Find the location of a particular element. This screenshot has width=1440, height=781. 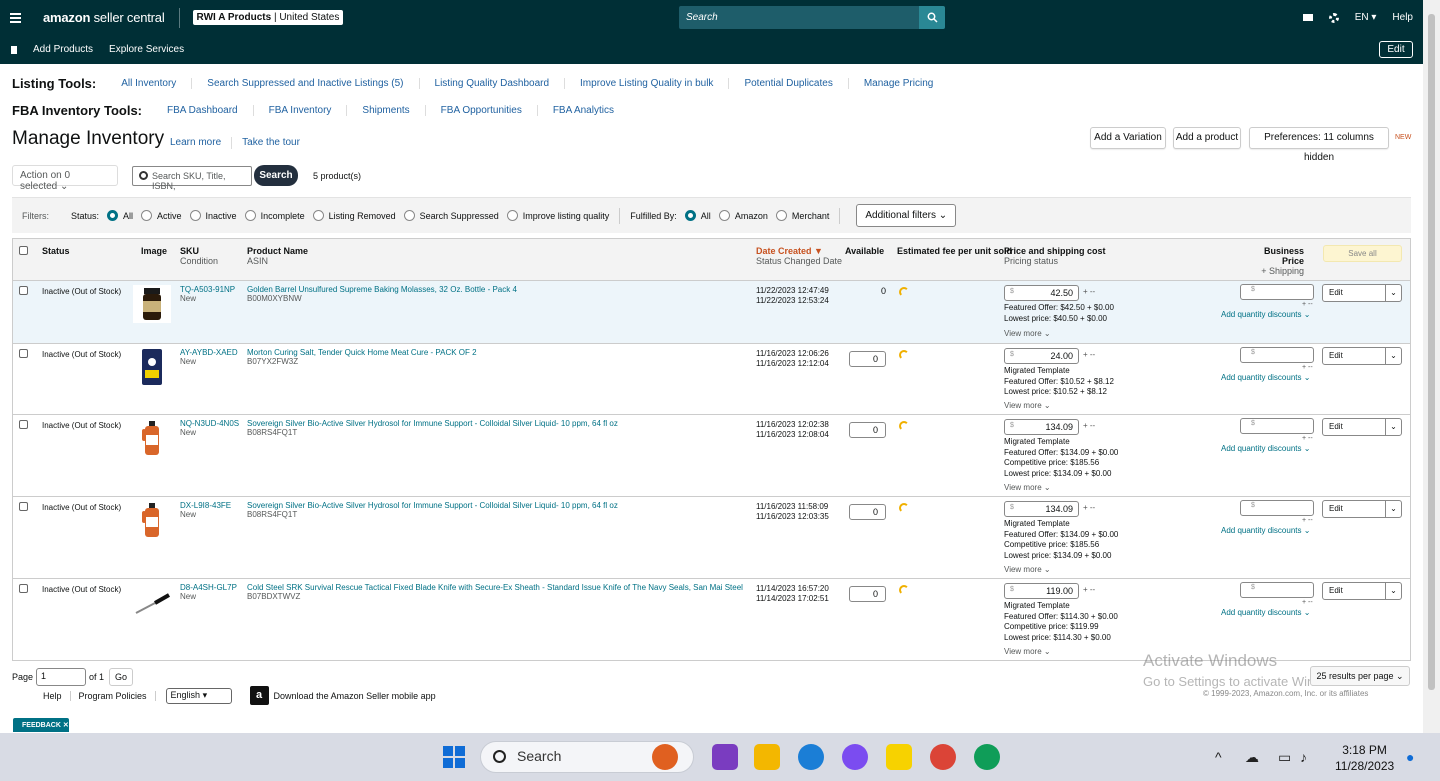

logo: amazon seller central is located at coordinates (104, 17).